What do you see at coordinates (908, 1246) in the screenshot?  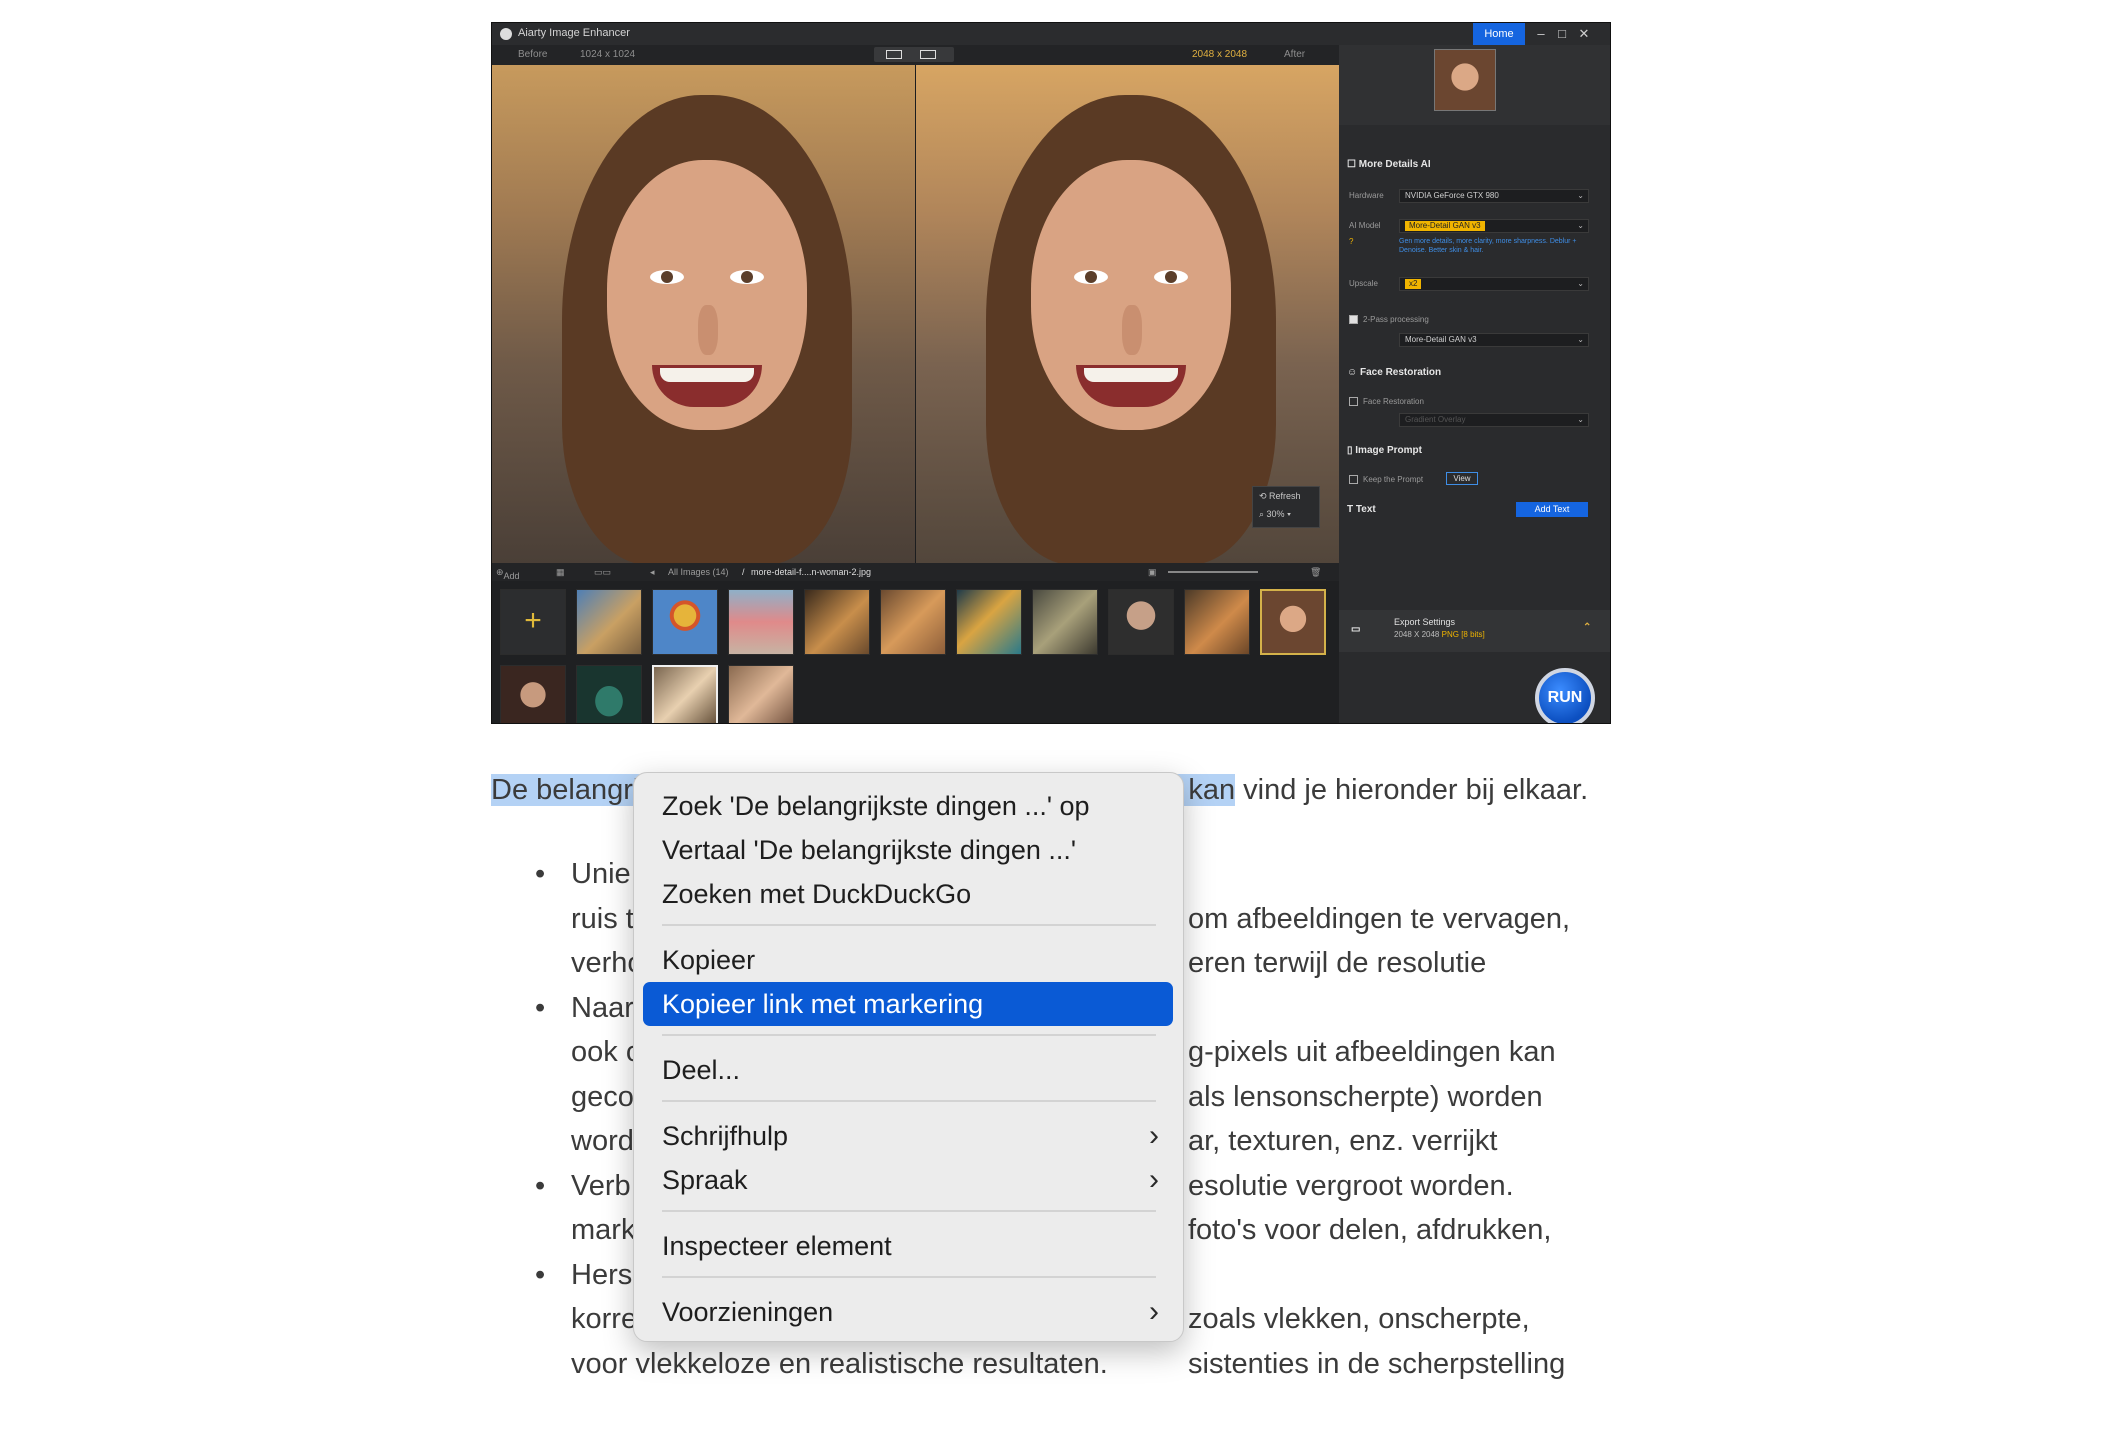 I see `menu-item-inspect-element: Inspecteer element` at bounding box center [908, 1246].